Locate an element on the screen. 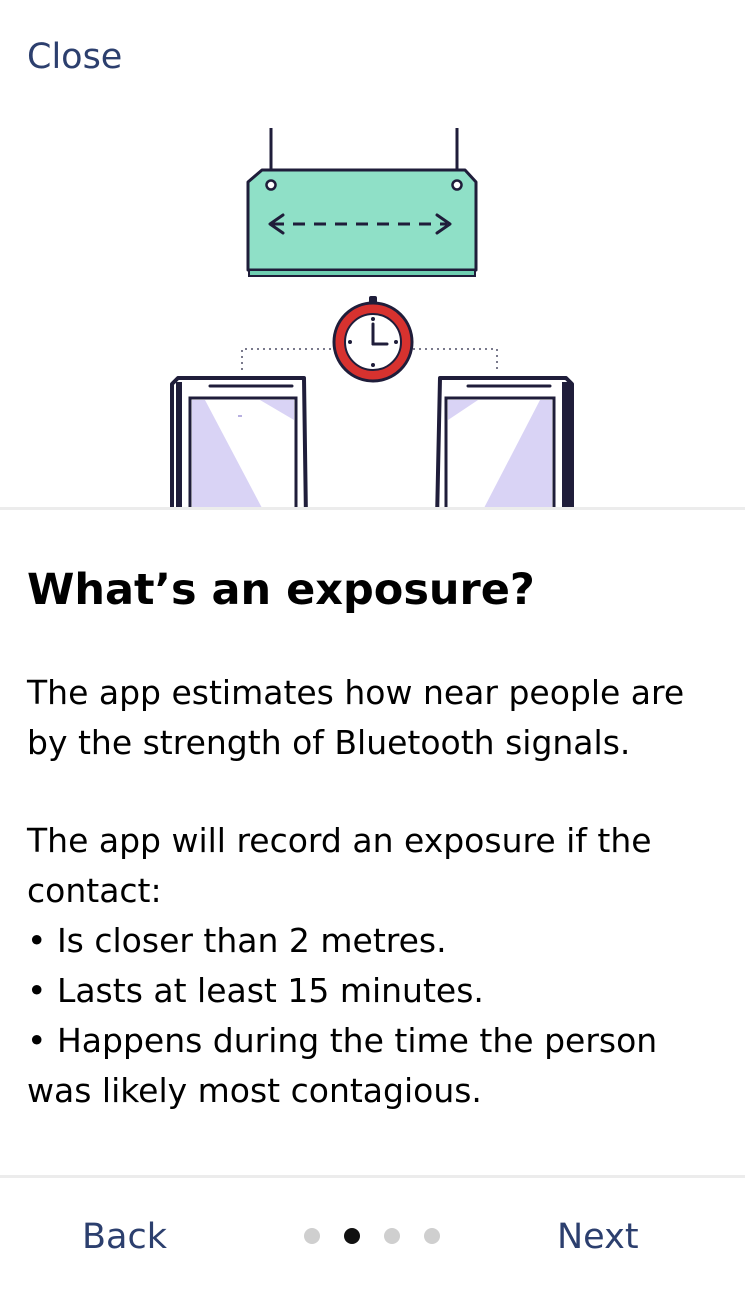 The height and width of the screenshot is (1293, 745). back-button: Back is located at coordinates (124, 1237).